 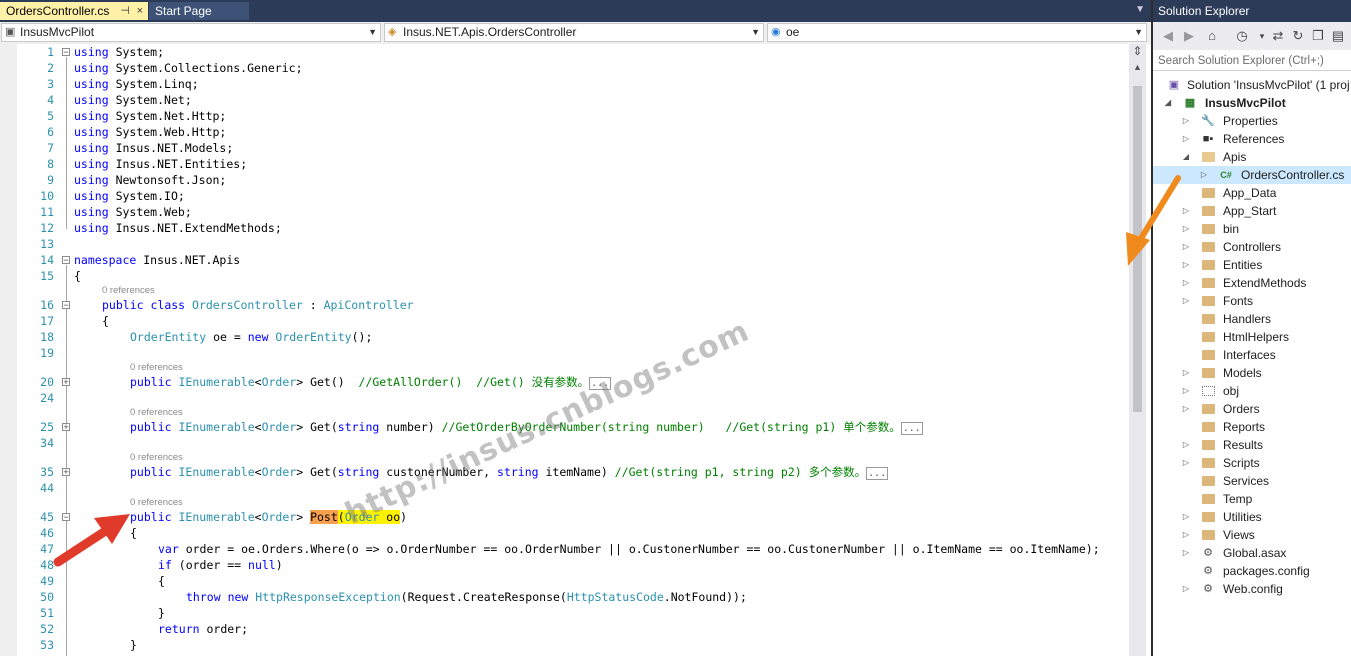 What do you see at coordinates (279, 517) in the screenshot?
I see `type: Order` at bounding box center [279, 517].